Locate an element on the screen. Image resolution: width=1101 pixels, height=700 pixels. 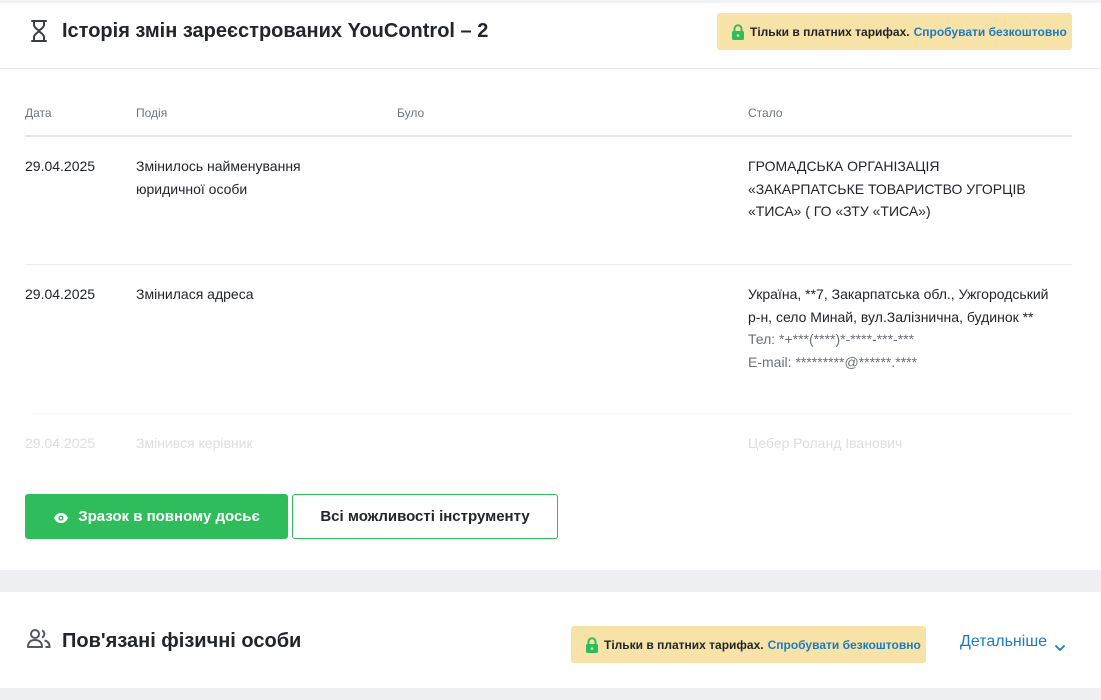
column-was: Було is located at coordinates (411, 113).